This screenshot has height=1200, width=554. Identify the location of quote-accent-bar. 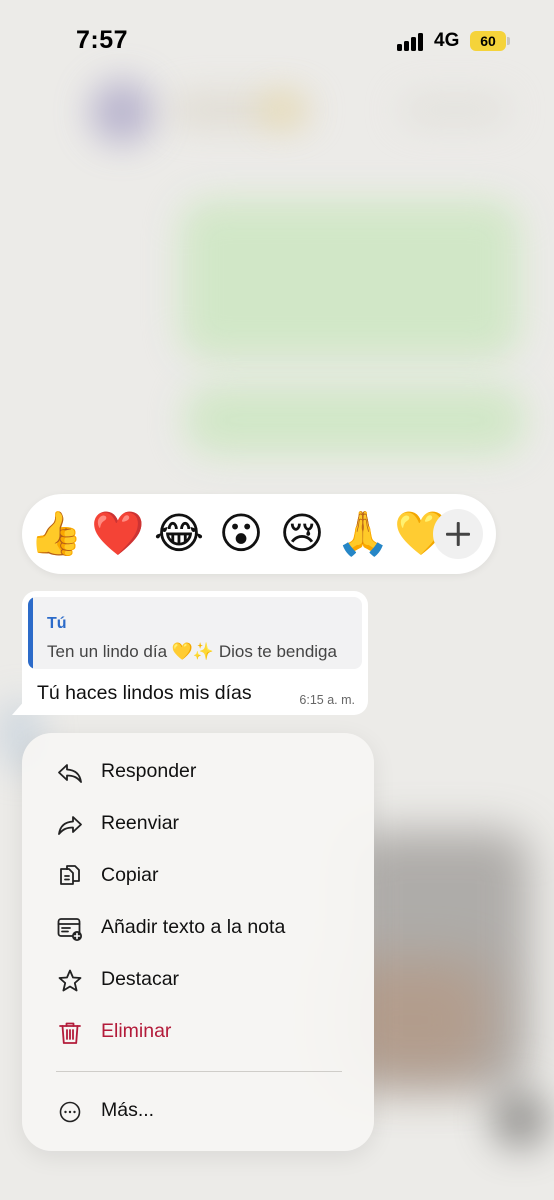
(30, 633).